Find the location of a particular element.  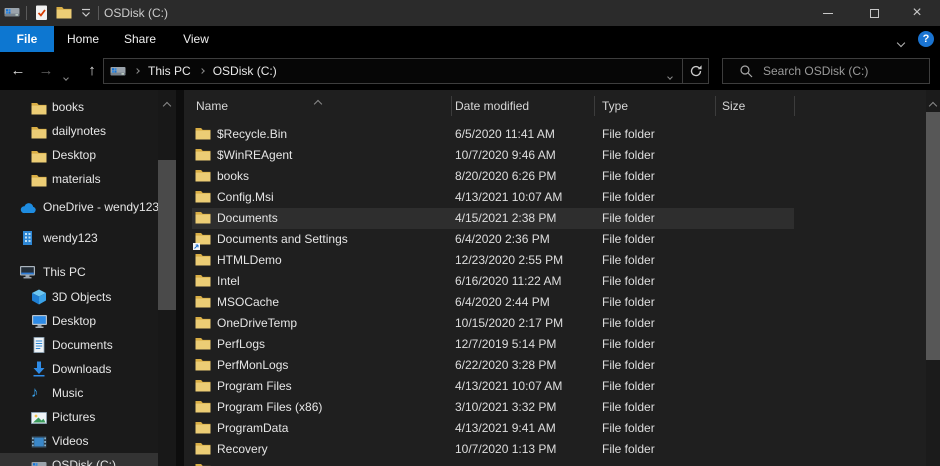

file-date-modified: 10/7/2020 1:13 PM is located at coordinates (506, 449).